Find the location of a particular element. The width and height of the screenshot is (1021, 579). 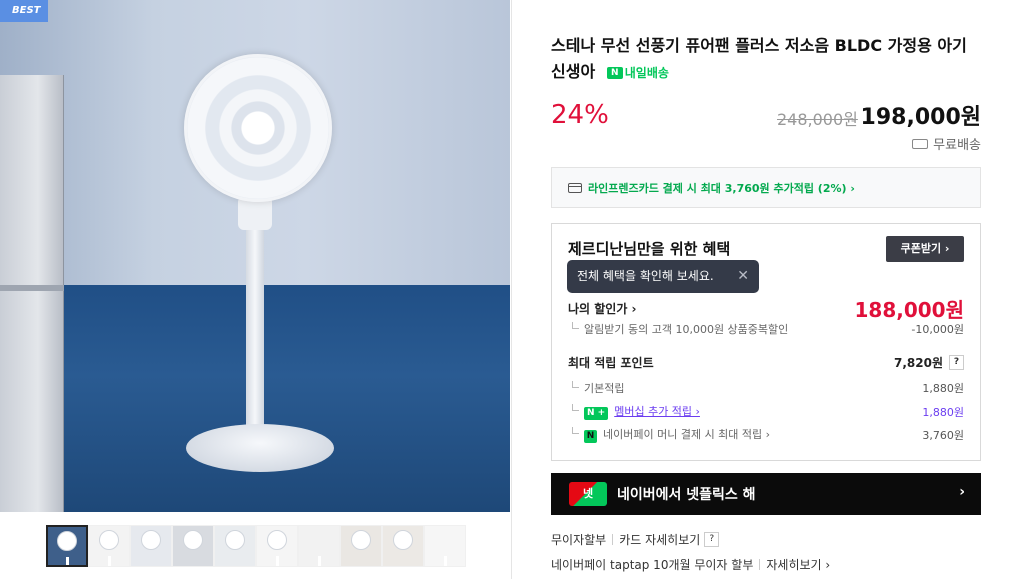

truck-icon is located at coordinates (920, 143).